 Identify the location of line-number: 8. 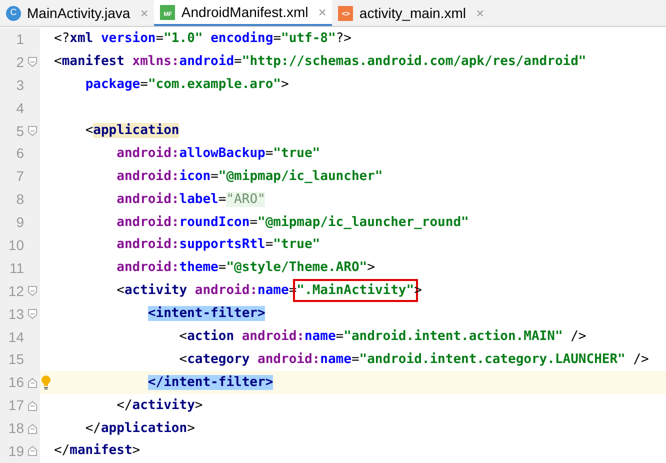
(20, 200).